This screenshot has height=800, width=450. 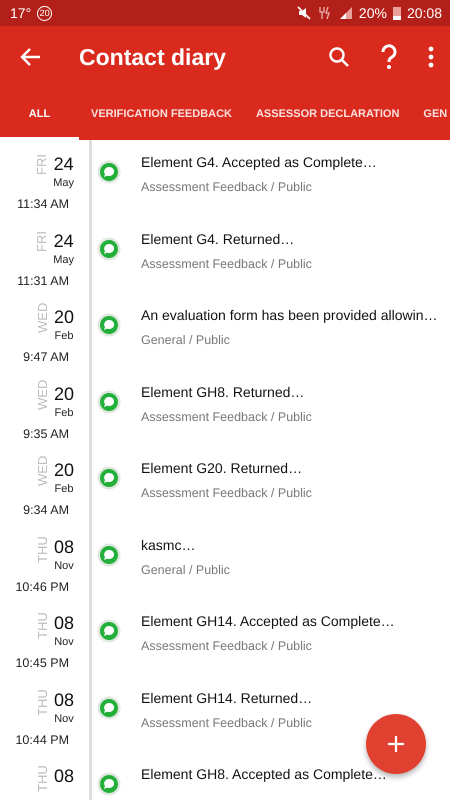 I want to click on tab: ALL, so click(x=39, y=114).